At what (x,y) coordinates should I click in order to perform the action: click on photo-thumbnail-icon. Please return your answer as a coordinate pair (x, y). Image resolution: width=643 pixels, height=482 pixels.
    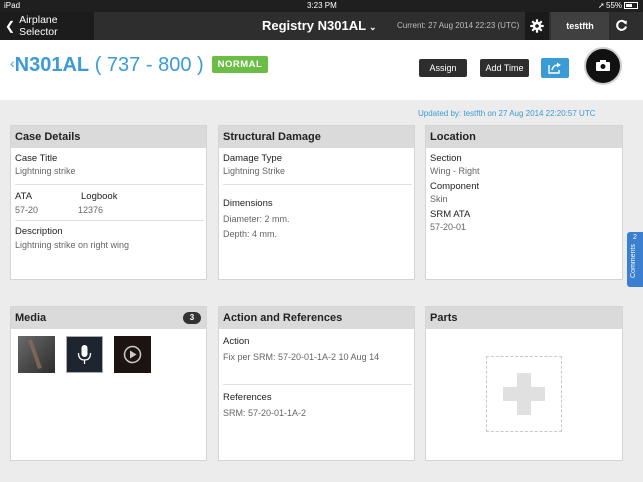
    Looking at the image, I should click on (35, 354).